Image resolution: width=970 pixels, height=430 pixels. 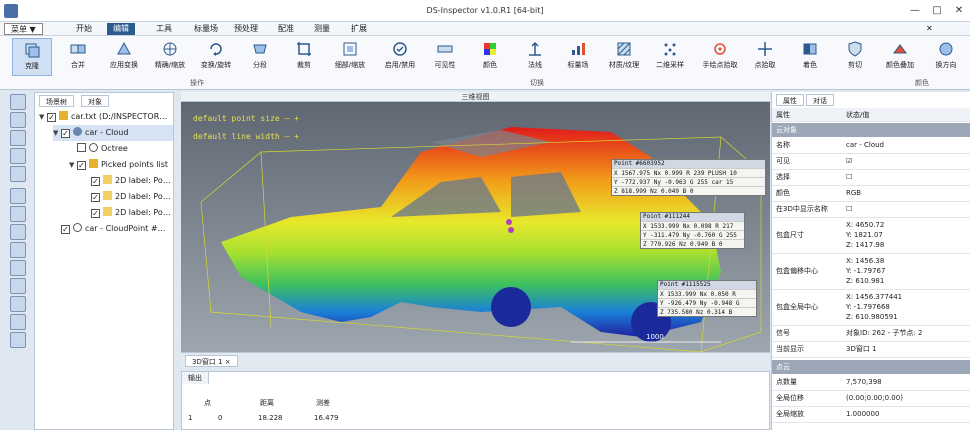 I want to click on color-swatch-icon, so click(x=490, y=49).